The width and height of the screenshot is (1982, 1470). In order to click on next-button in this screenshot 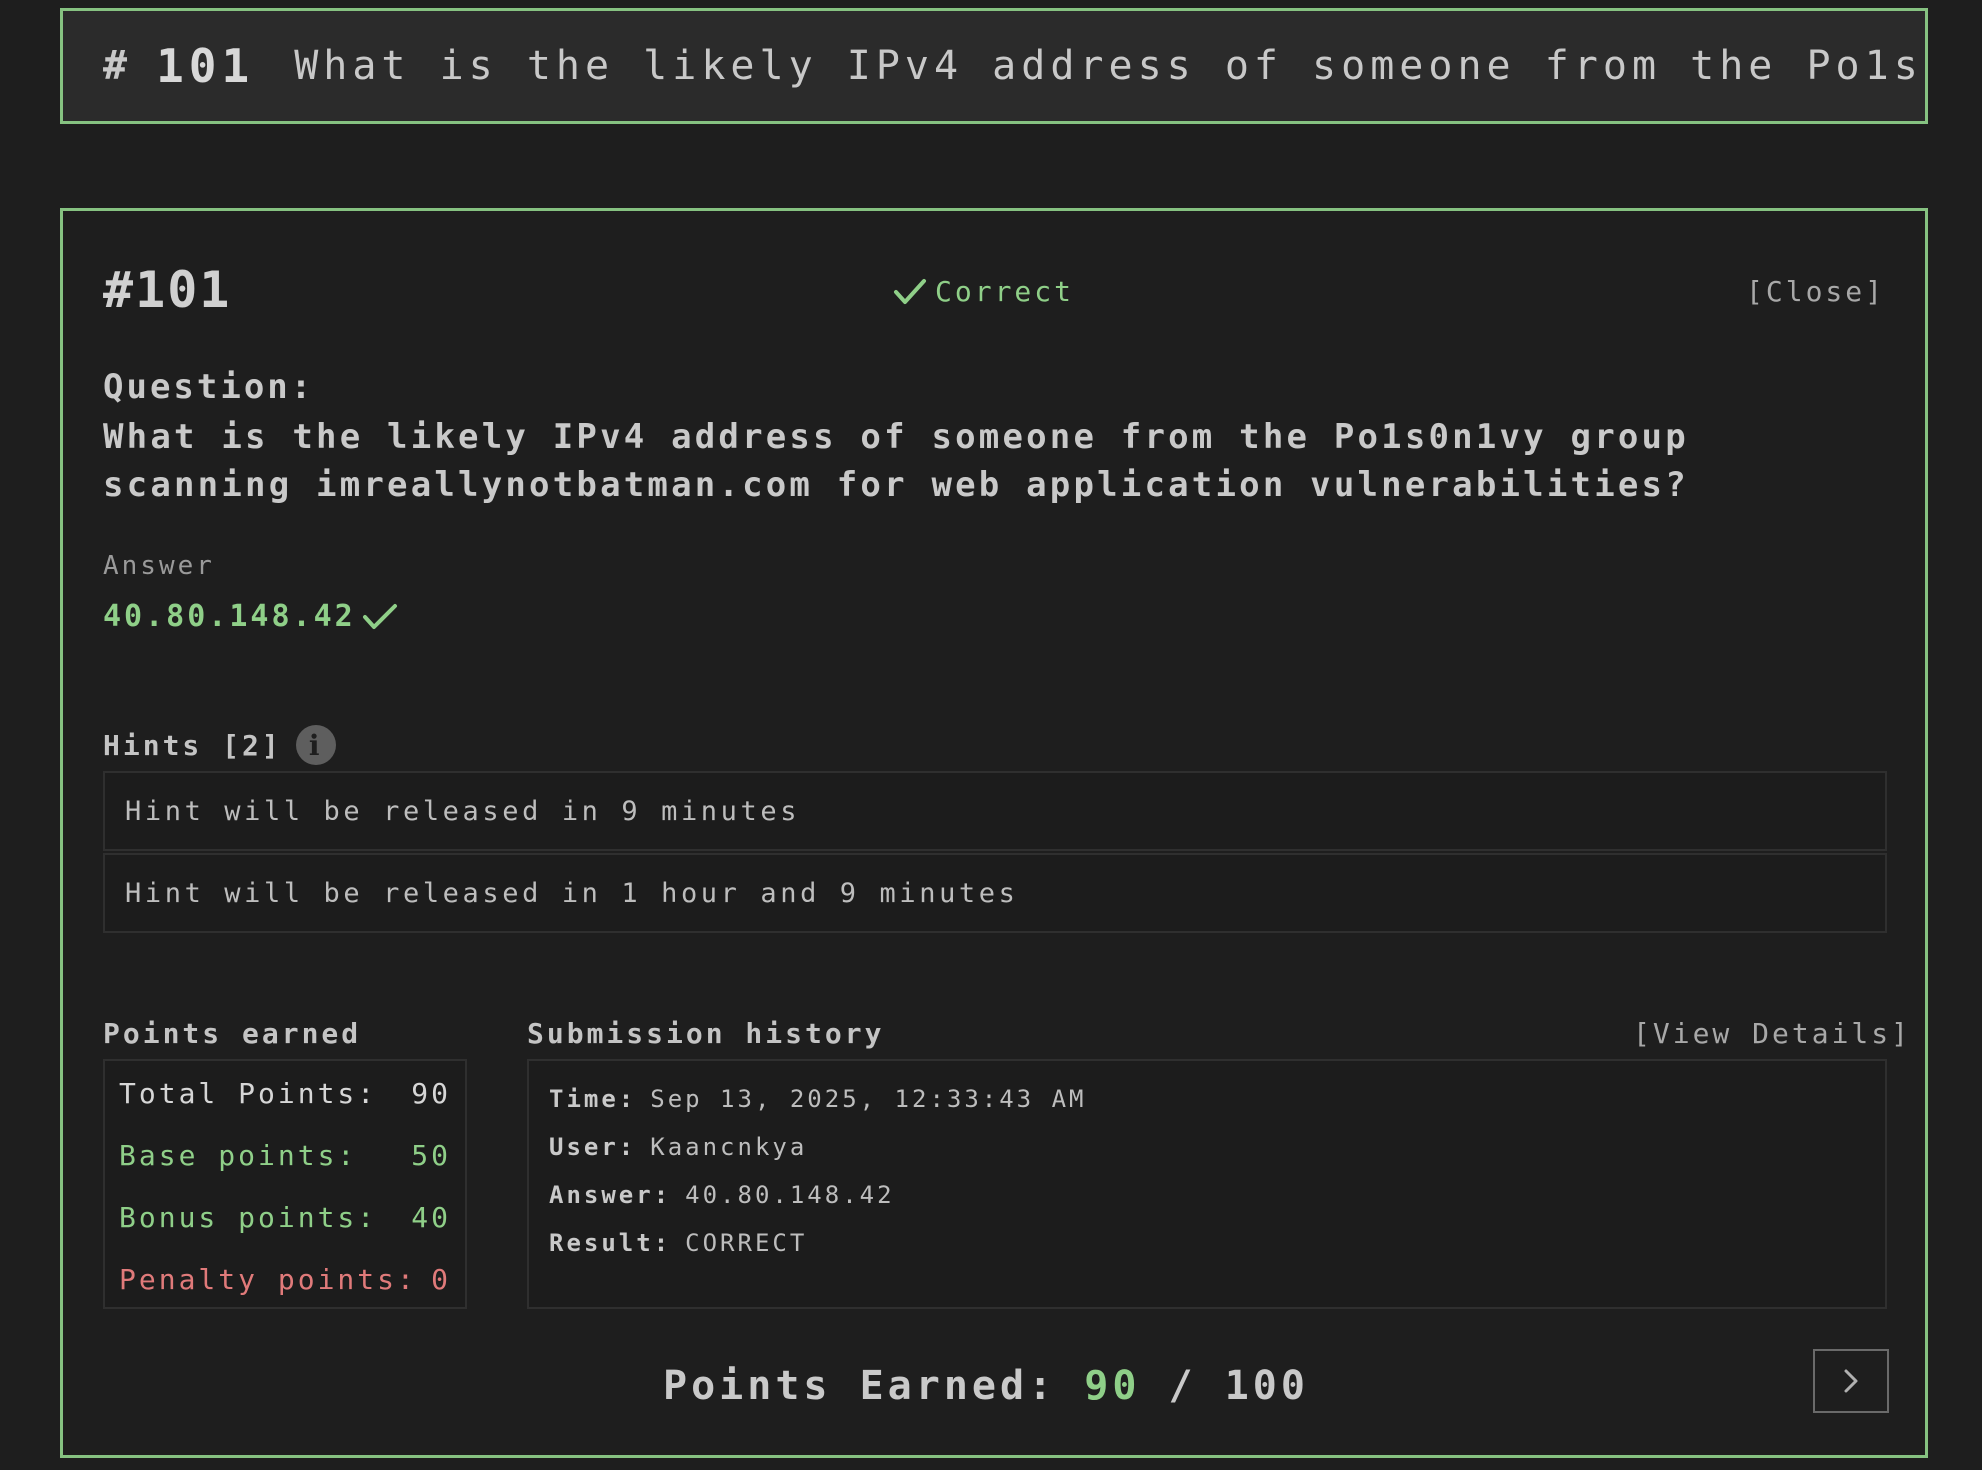, I will do `click(1851, 1381)`.